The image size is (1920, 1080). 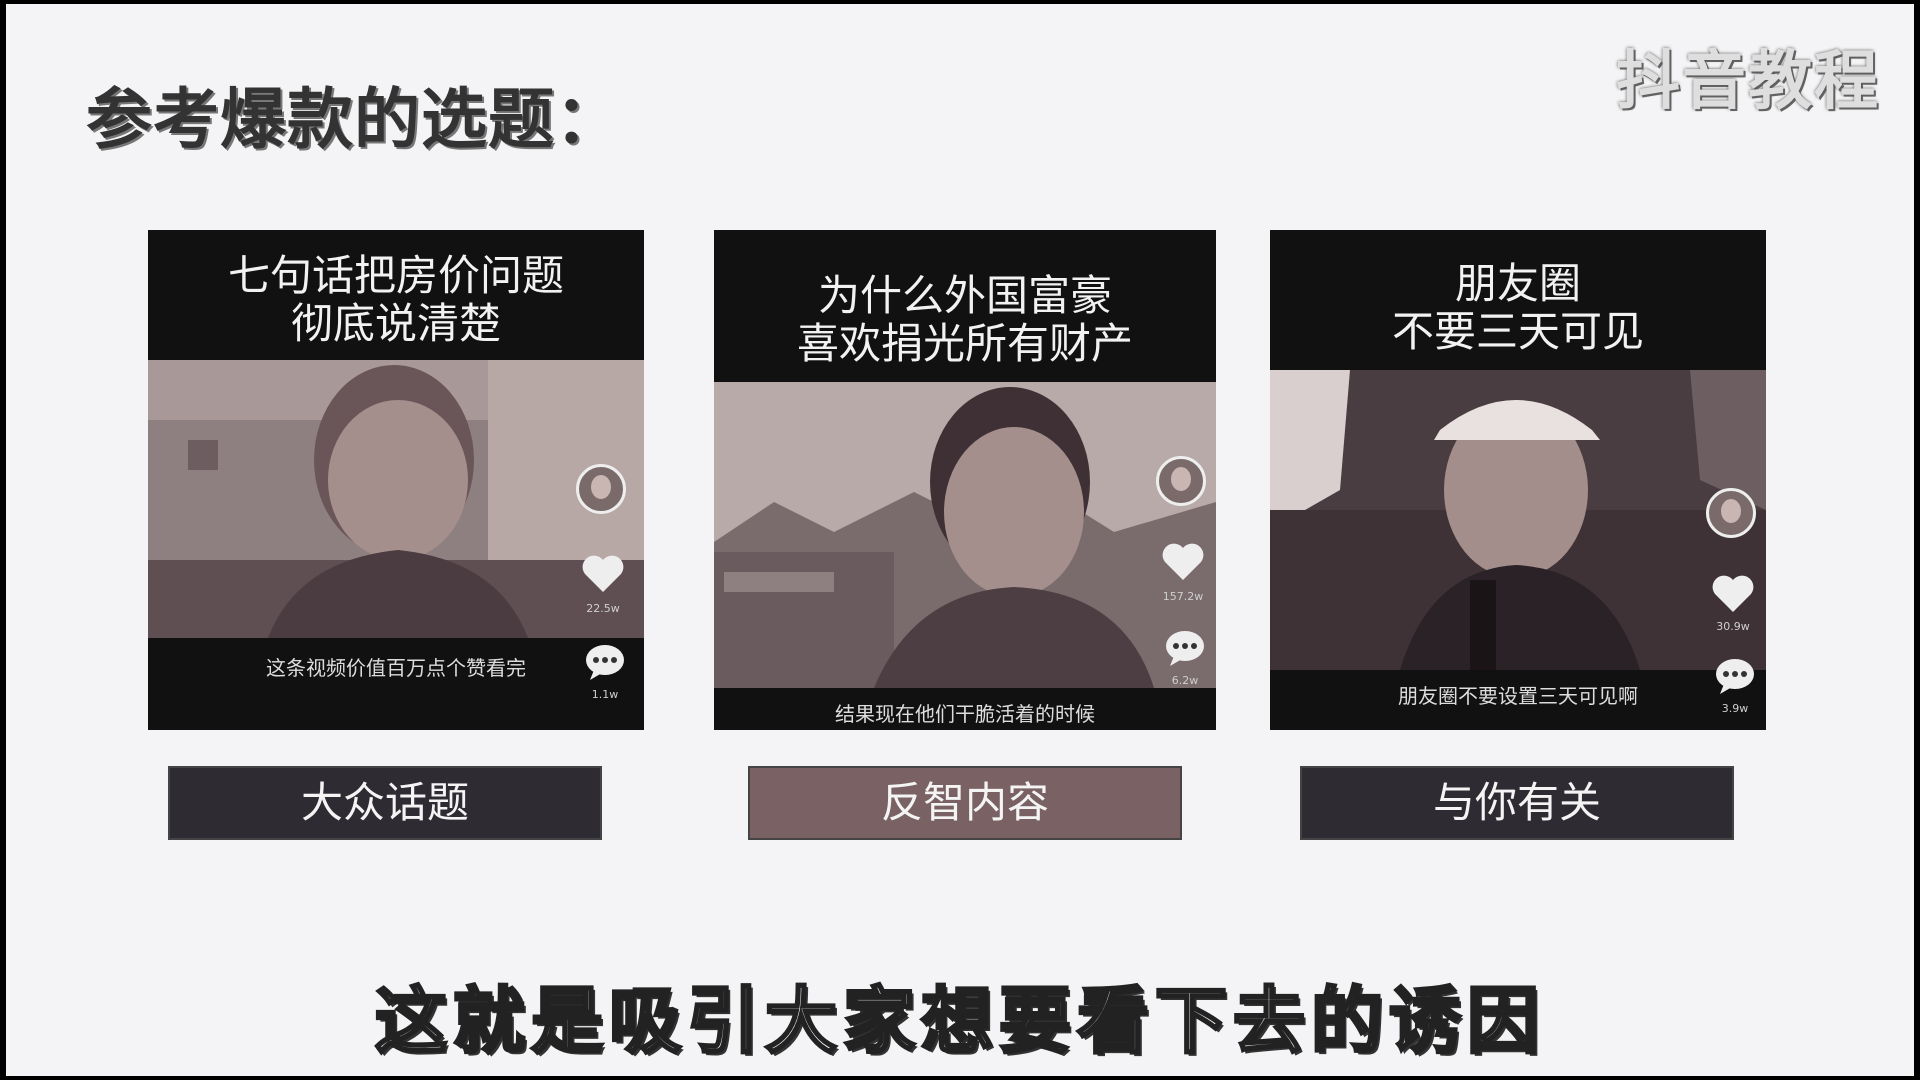 I want to click on tag-relevant-to-you: 与你有关, so click(x=1517, y=803).